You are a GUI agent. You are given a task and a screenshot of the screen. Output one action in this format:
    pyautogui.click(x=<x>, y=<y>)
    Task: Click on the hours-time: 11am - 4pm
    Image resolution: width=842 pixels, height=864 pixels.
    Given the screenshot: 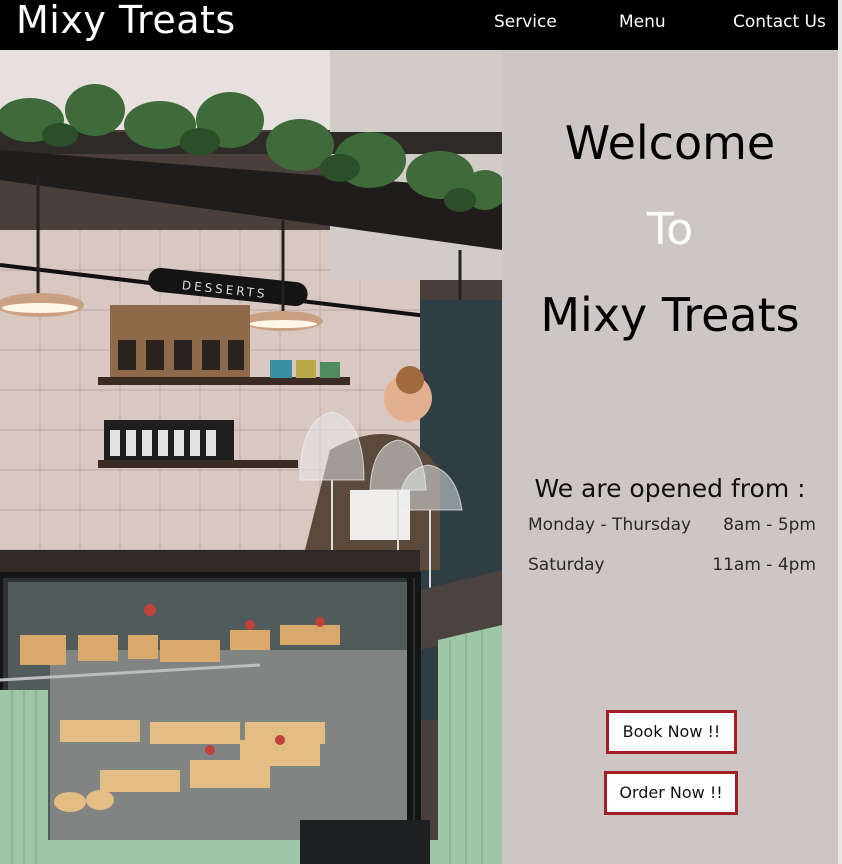 What is the action you would take?
    pyautogui.click(x=764, y=565)
    